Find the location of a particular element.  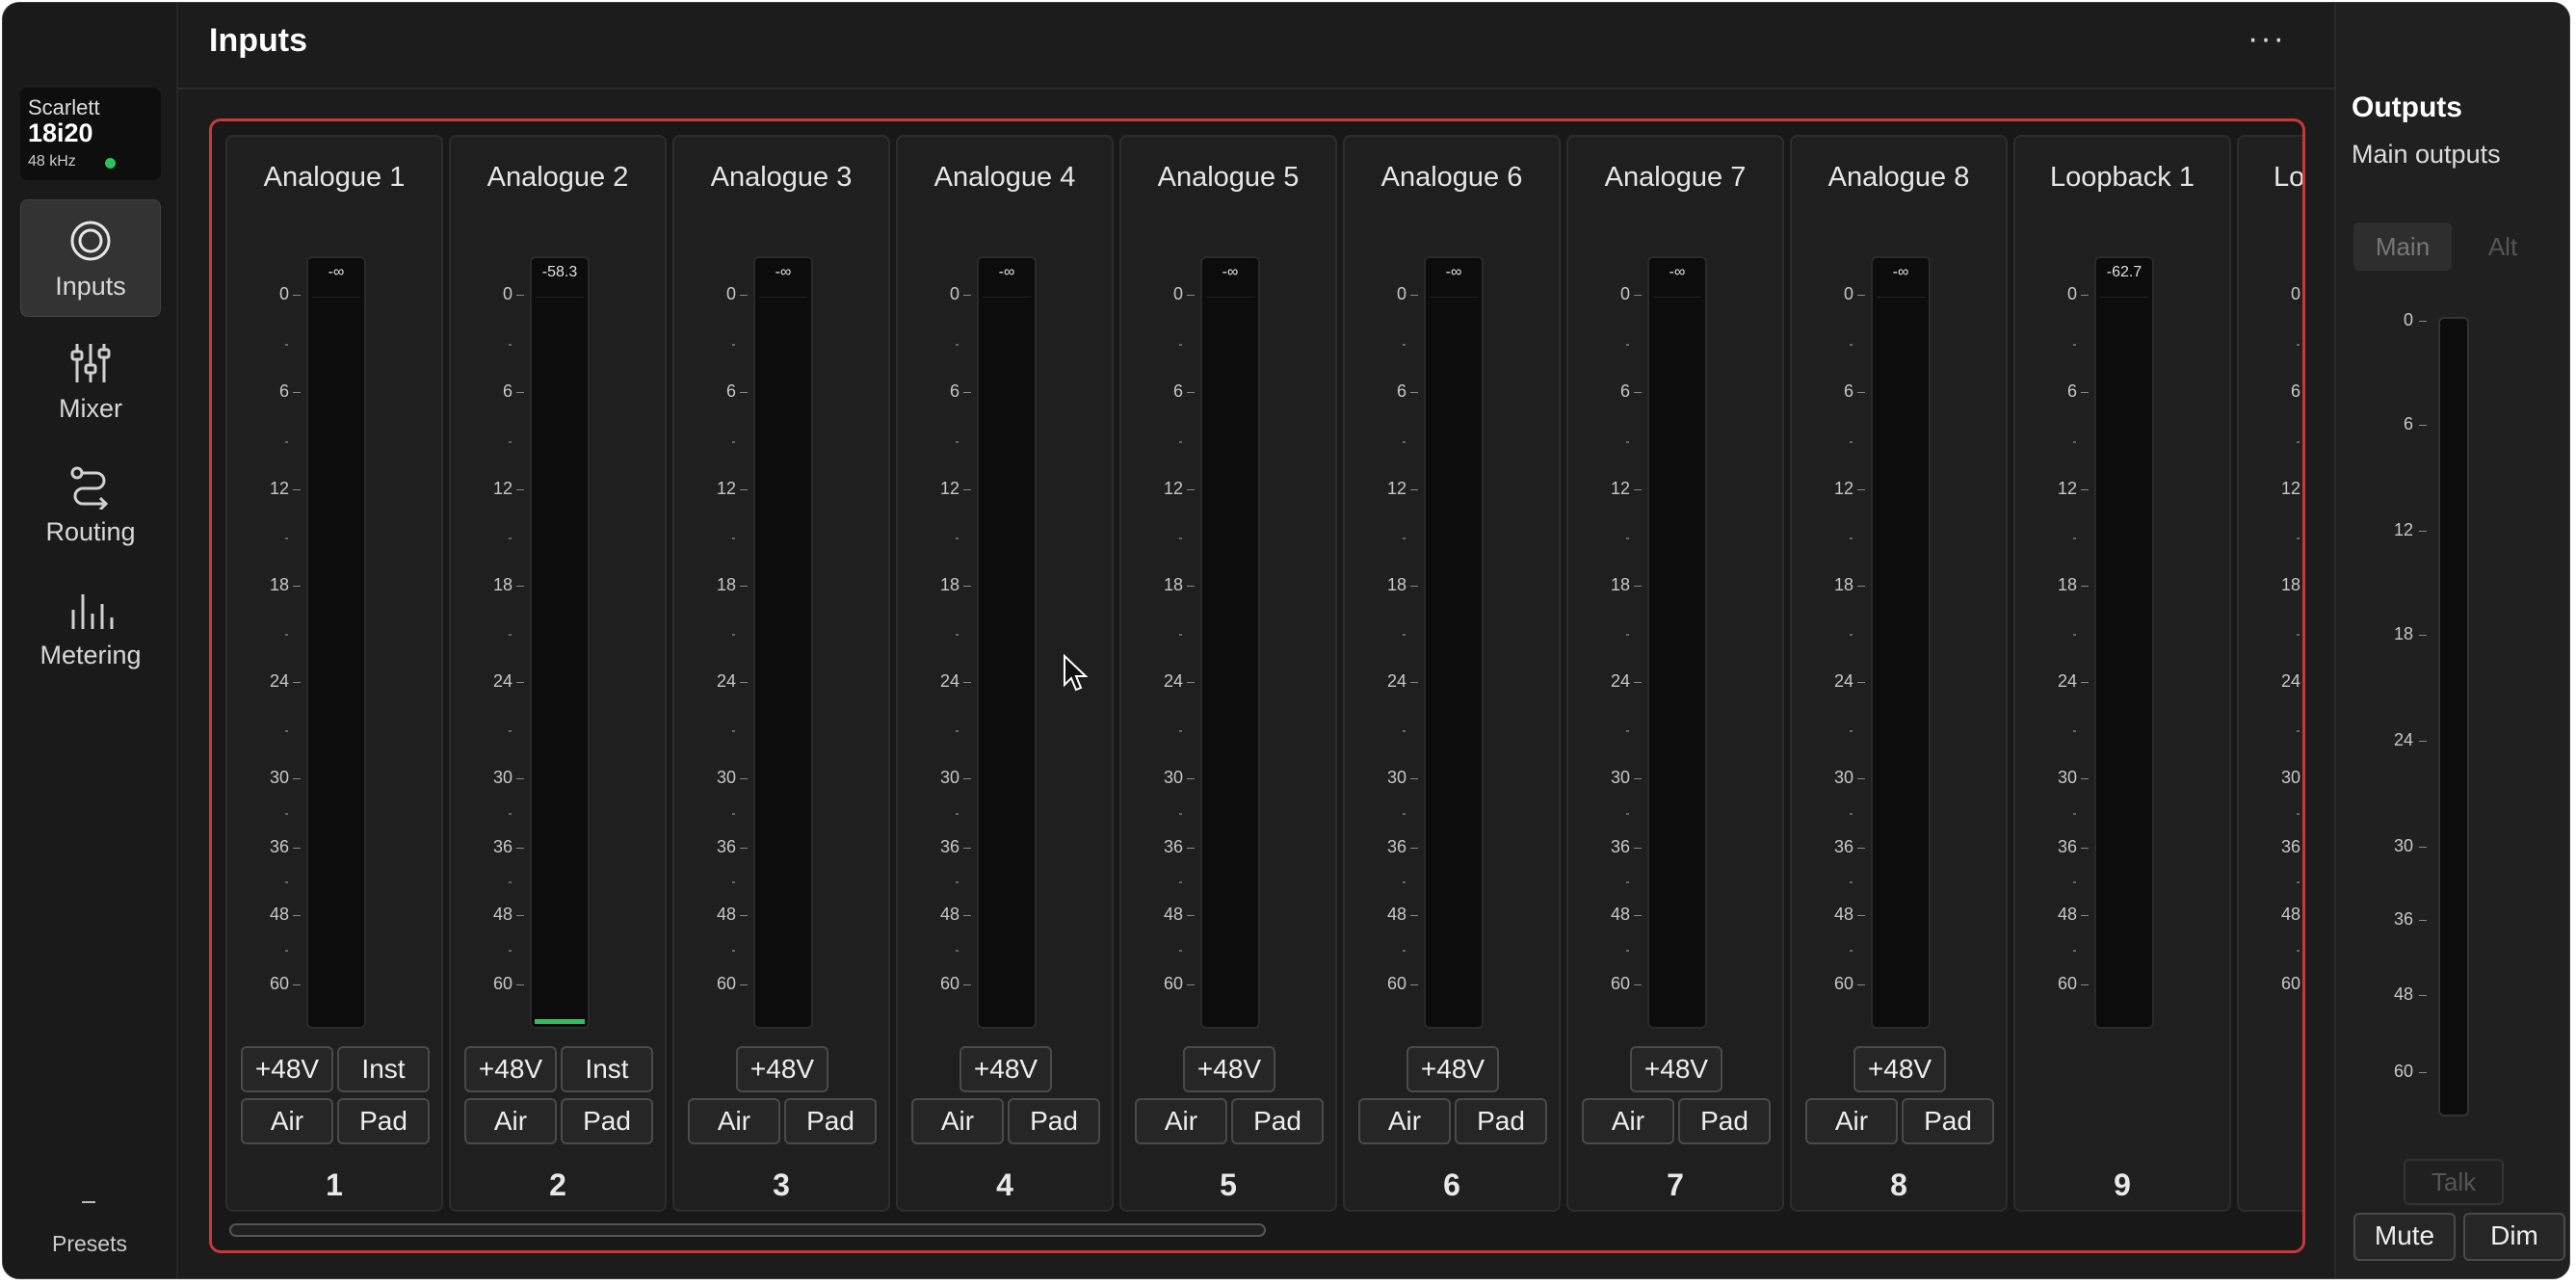

talk-button: Talk is located at coordinates (2454, 1182).